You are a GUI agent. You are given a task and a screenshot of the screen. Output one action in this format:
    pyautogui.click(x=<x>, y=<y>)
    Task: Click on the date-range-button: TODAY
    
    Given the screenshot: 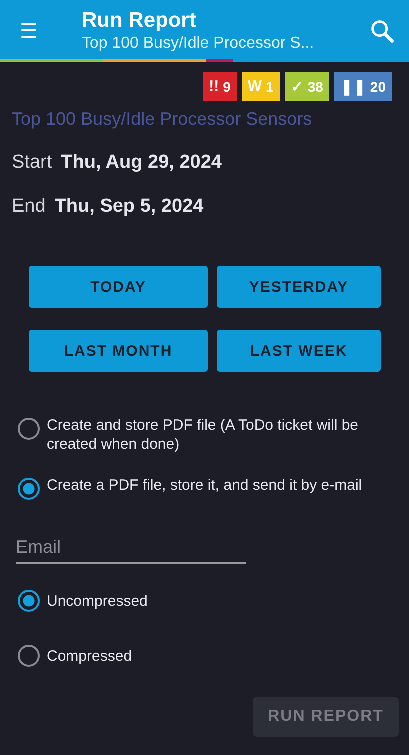 What is the action you would take?
    pyautogui.click(x=118, y=287)
    